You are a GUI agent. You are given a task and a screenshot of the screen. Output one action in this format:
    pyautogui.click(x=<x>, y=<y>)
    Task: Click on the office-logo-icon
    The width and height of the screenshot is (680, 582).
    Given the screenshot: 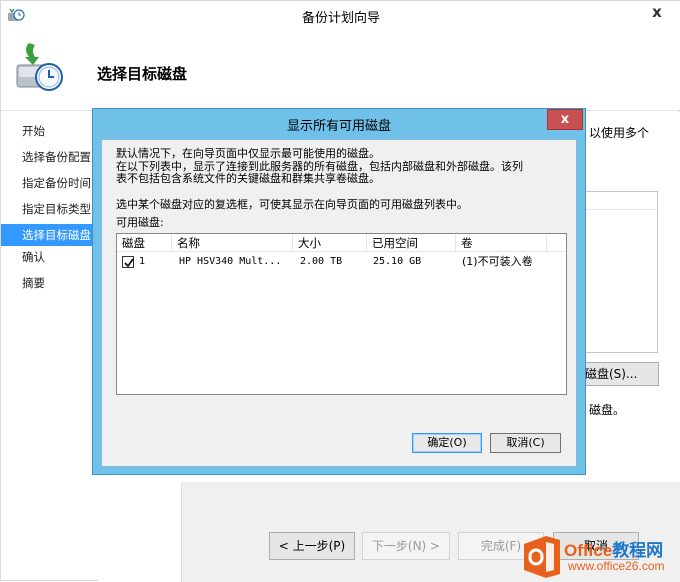 What is the action you would take?
    pyautogui.click(x=542, y=557)
    